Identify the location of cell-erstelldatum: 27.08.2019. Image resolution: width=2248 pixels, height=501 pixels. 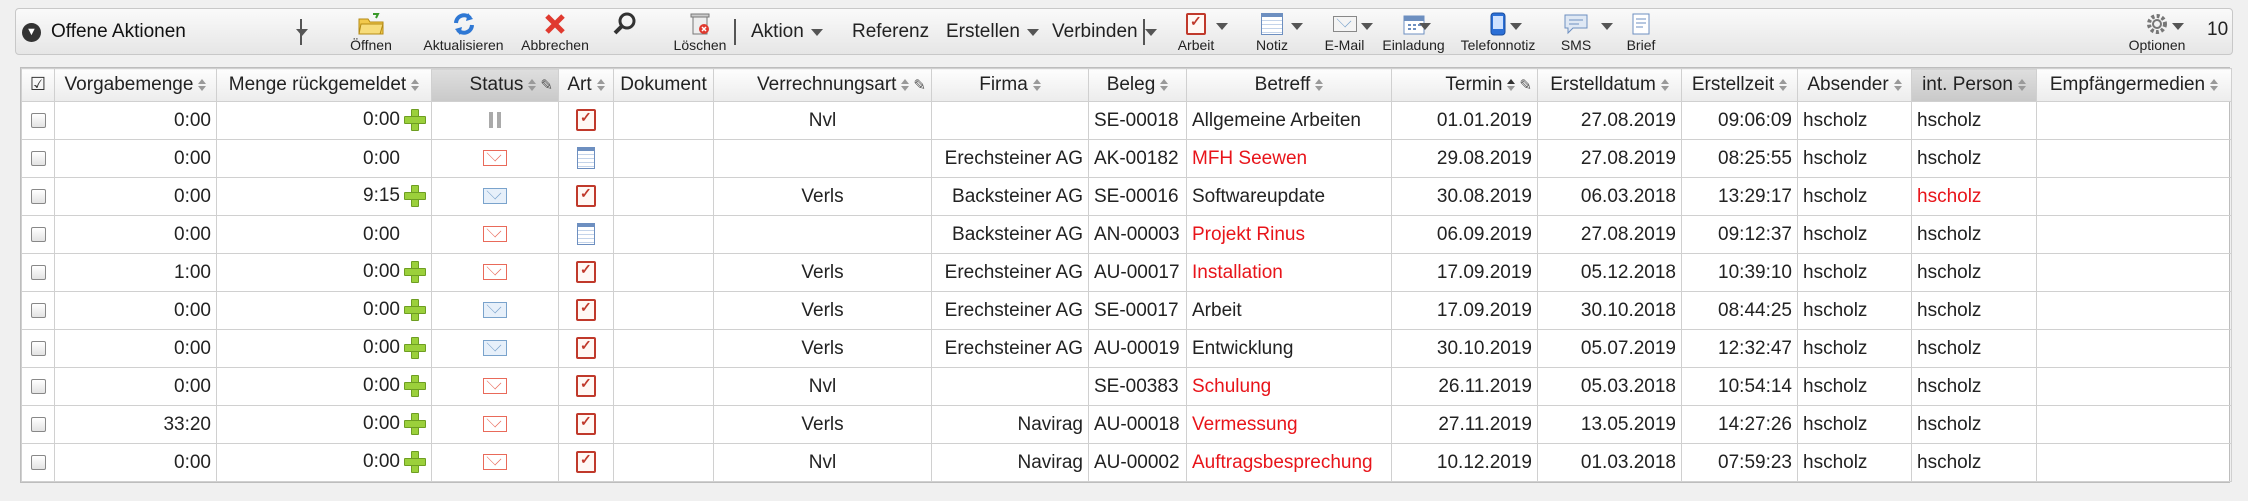
(1609, 234).